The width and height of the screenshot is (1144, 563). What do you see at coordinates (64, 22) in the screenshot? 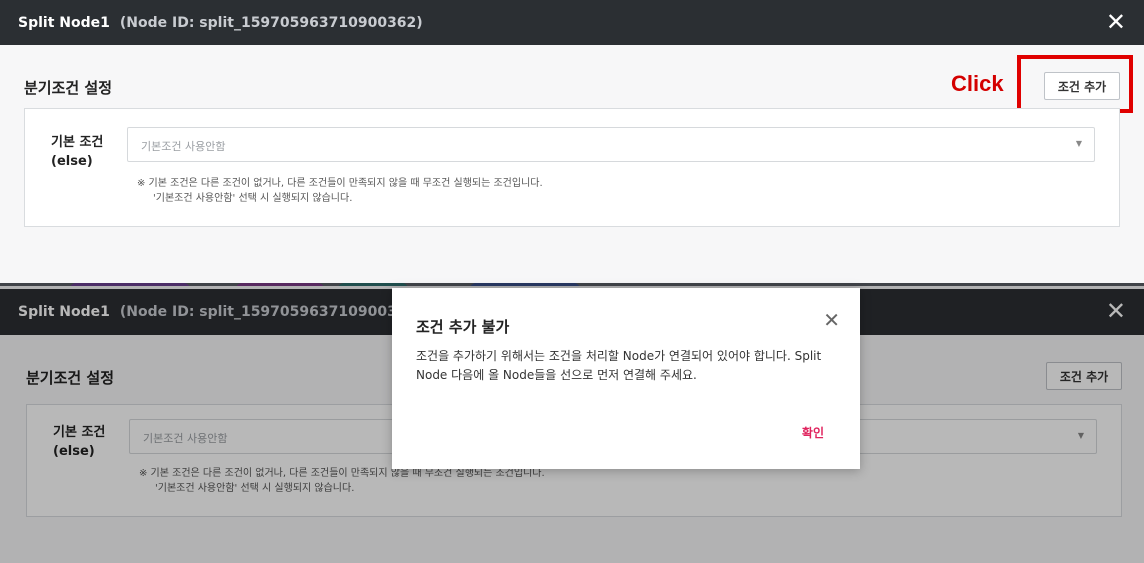
I see `window-title: Split Node1` at bounding box center [64, 22].